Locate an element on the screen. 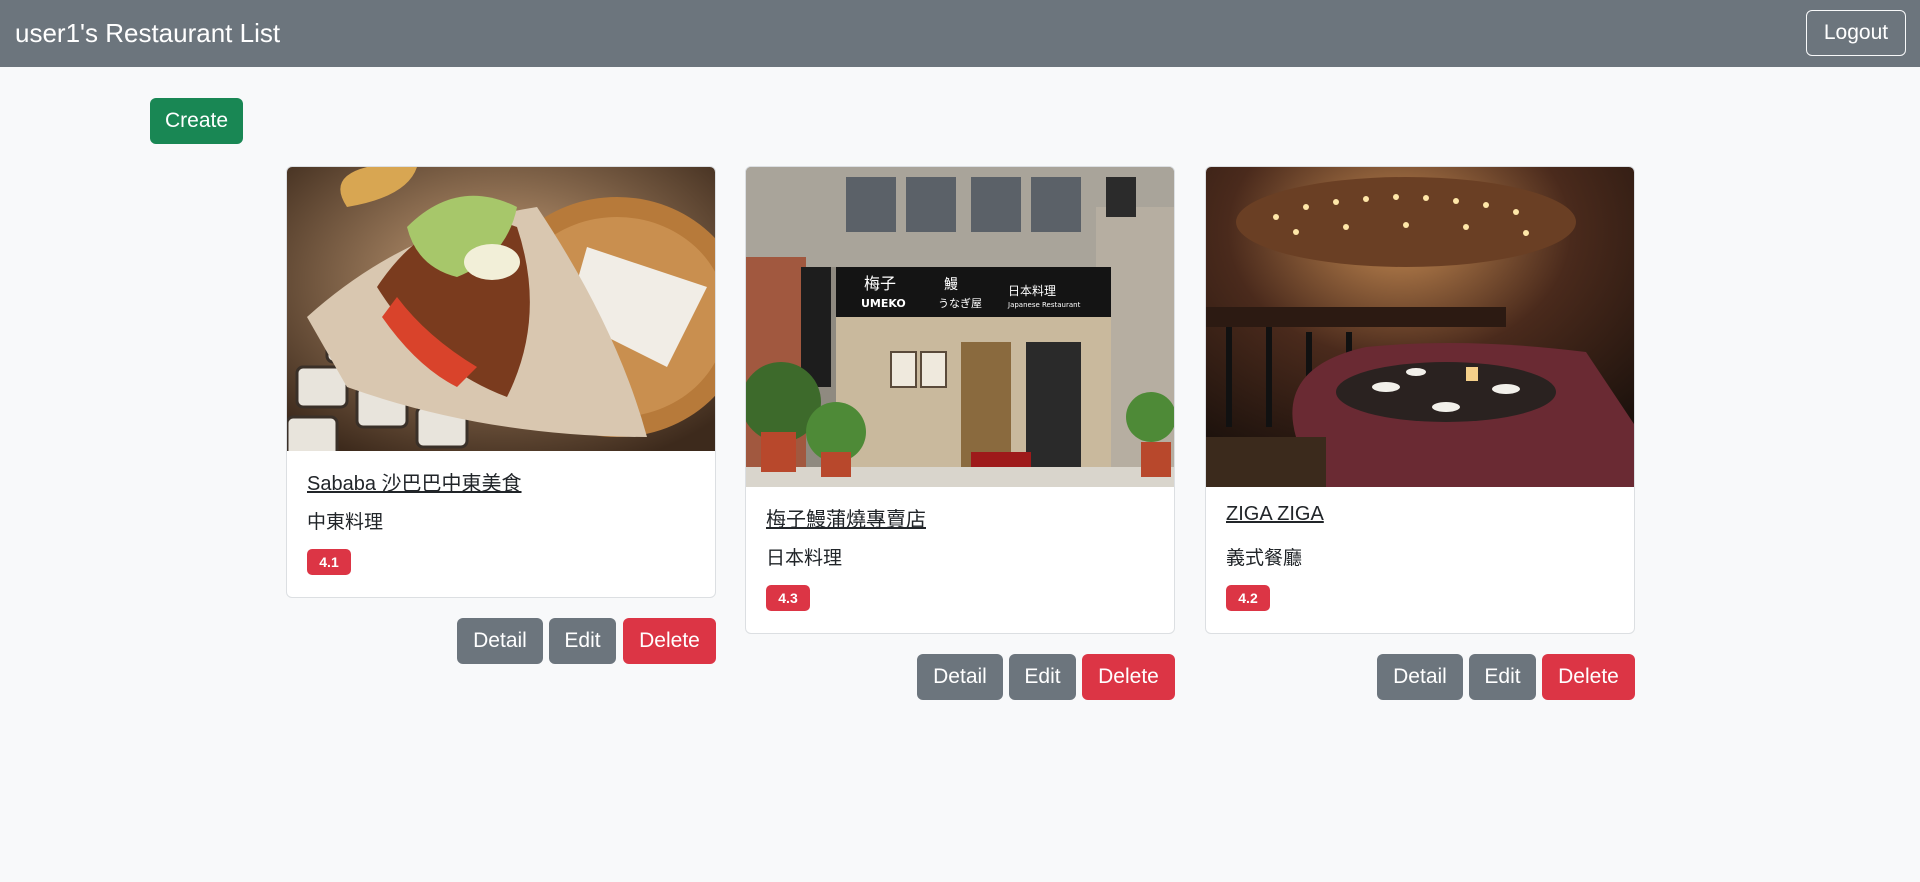  restaurant-name-link: 梅子鰻蒲燒專賣店 is located at coordinates (846, 517).